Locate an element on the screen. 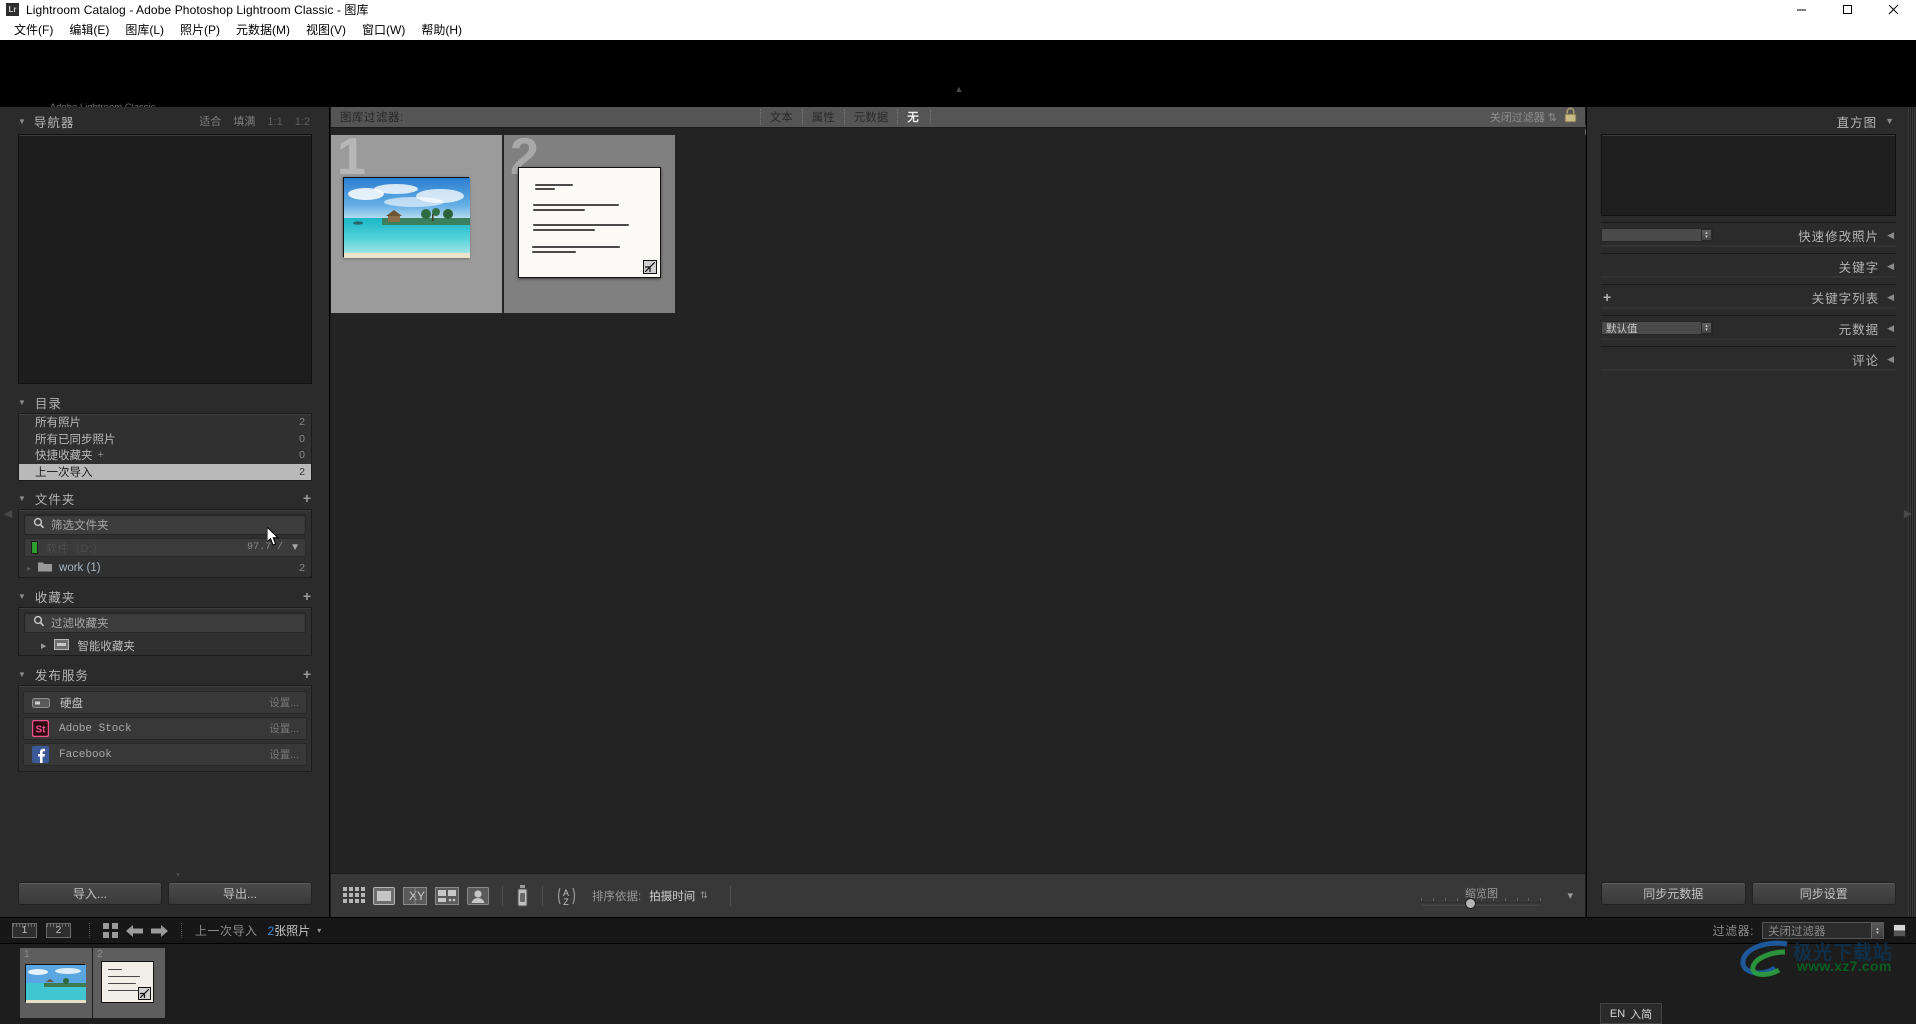 The width and height of the screenshot is (1916, 1024). publish-section-header: ▼ 发布服务 + is located at coordinates (165, 674).